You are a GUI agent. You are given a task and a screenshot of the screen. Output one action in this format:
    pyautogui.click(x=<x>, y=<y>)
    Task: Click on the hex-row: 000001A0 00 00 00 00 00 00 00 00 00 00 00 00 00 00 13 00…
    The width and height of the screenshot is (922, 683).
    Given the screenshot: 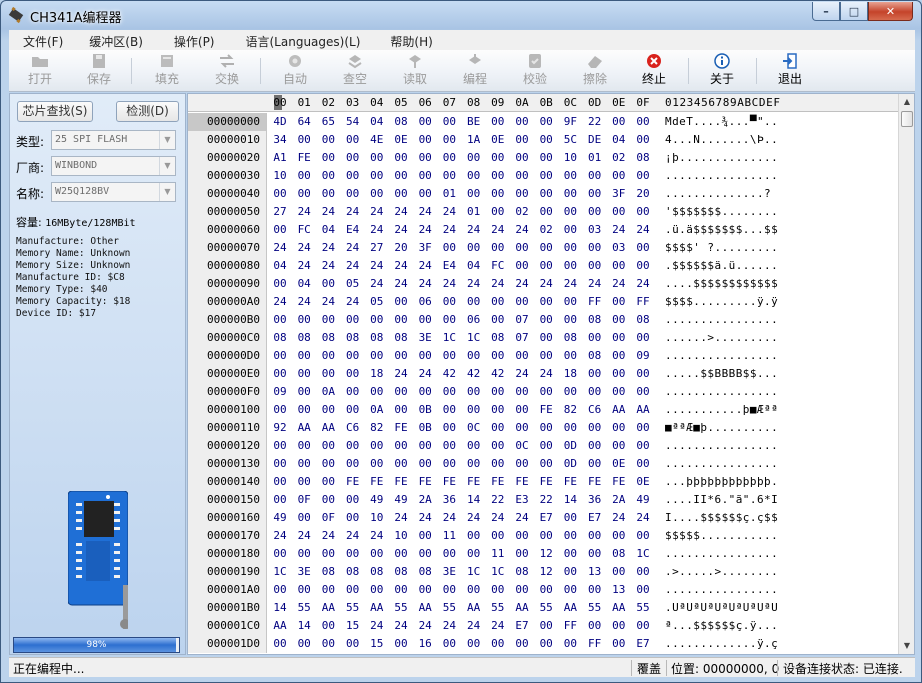 What is the action you would take?
    pyautogui.click(x=543, y=590)
    